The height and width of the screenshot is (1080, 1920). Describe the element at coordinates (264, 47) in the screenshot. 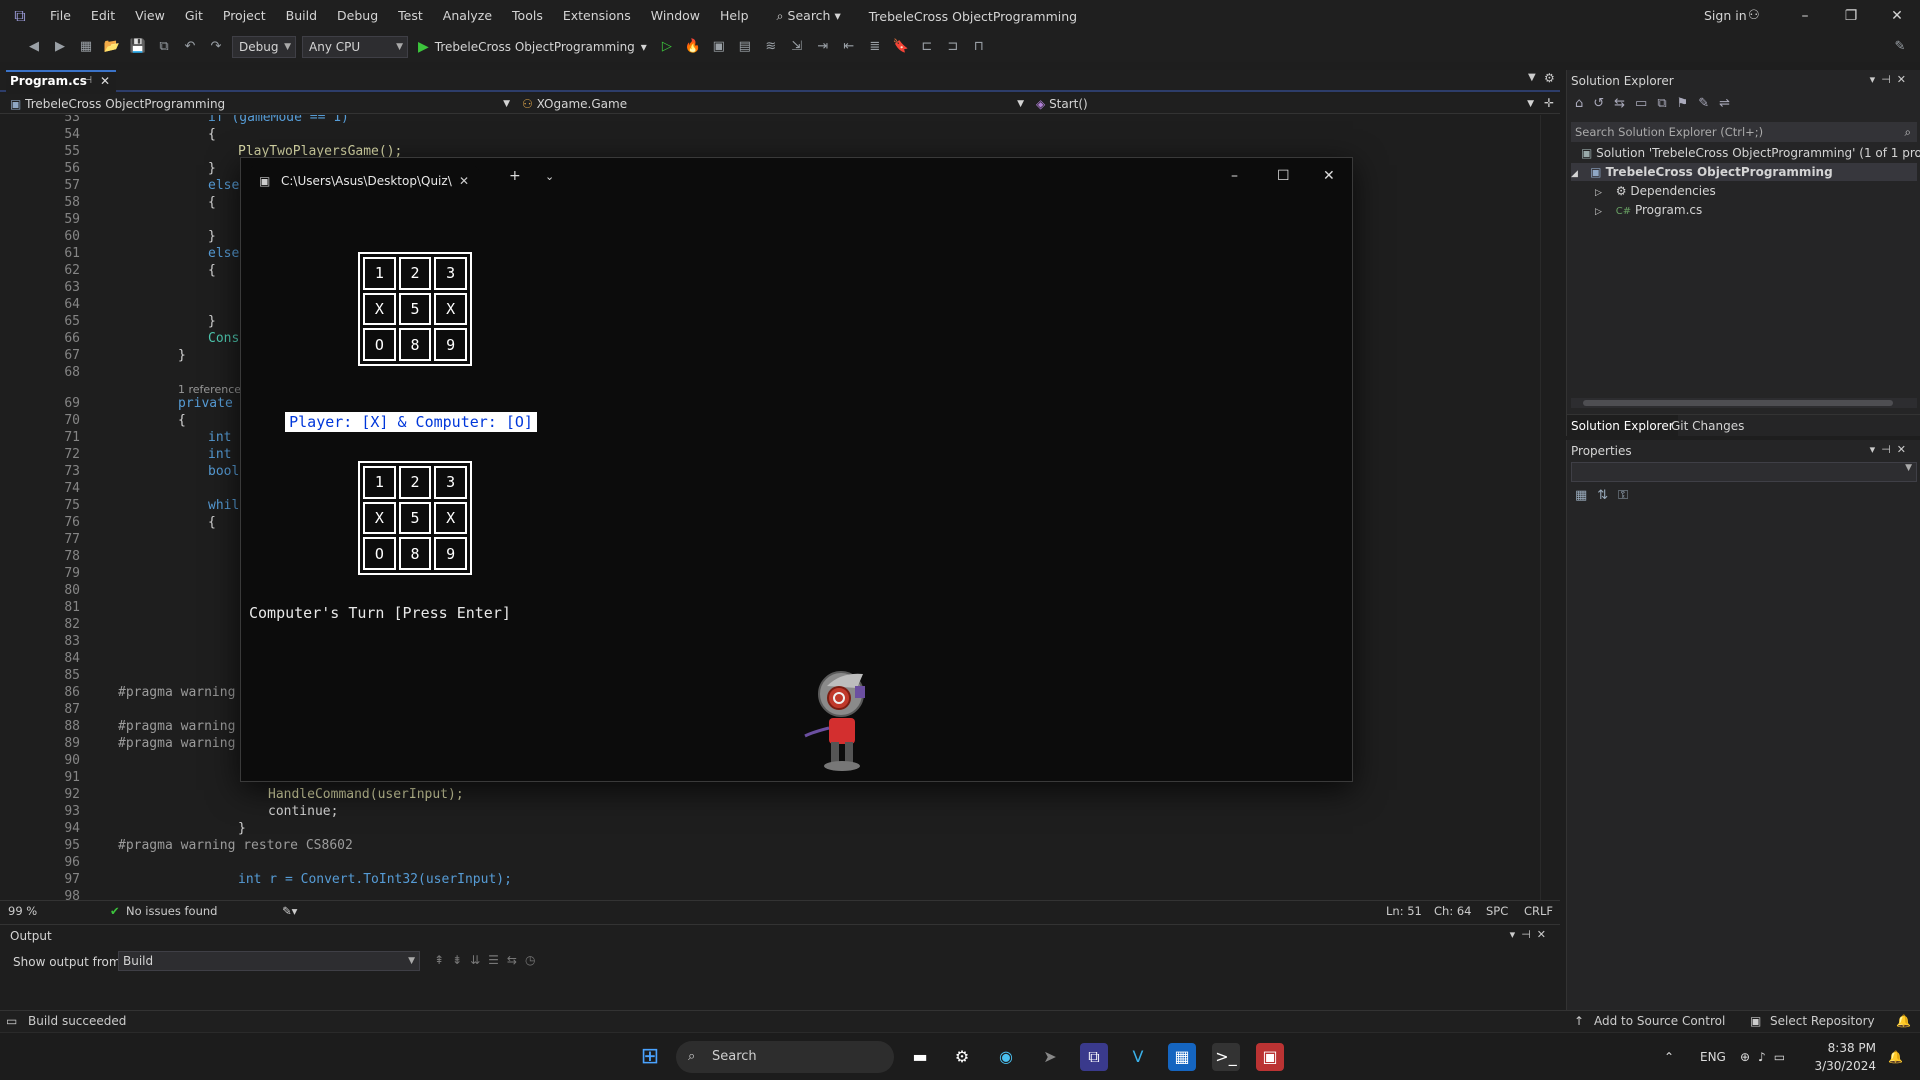

I see `config-select: Debug ▼` at that location.